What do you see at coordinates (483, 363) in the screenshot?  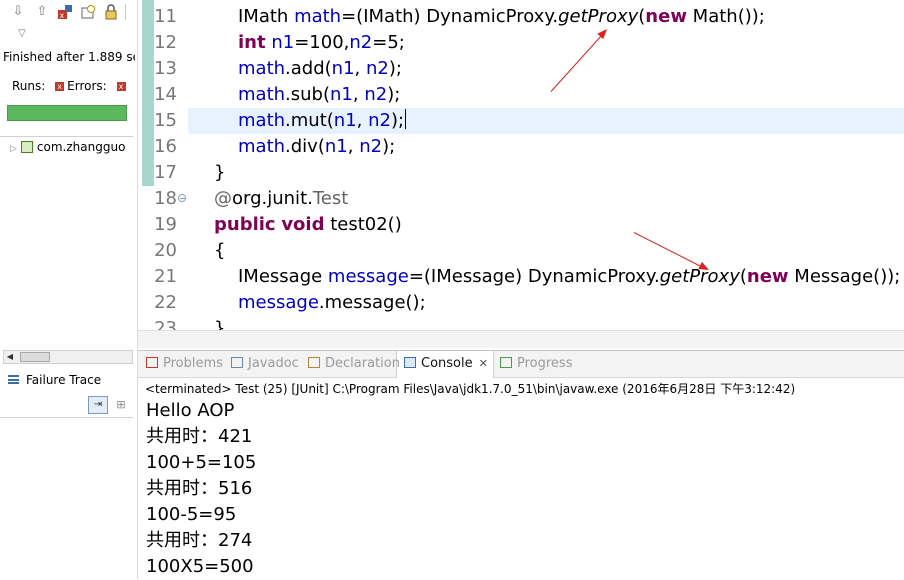 I see `close-icon: ✕` at bounding box center [483, 363].